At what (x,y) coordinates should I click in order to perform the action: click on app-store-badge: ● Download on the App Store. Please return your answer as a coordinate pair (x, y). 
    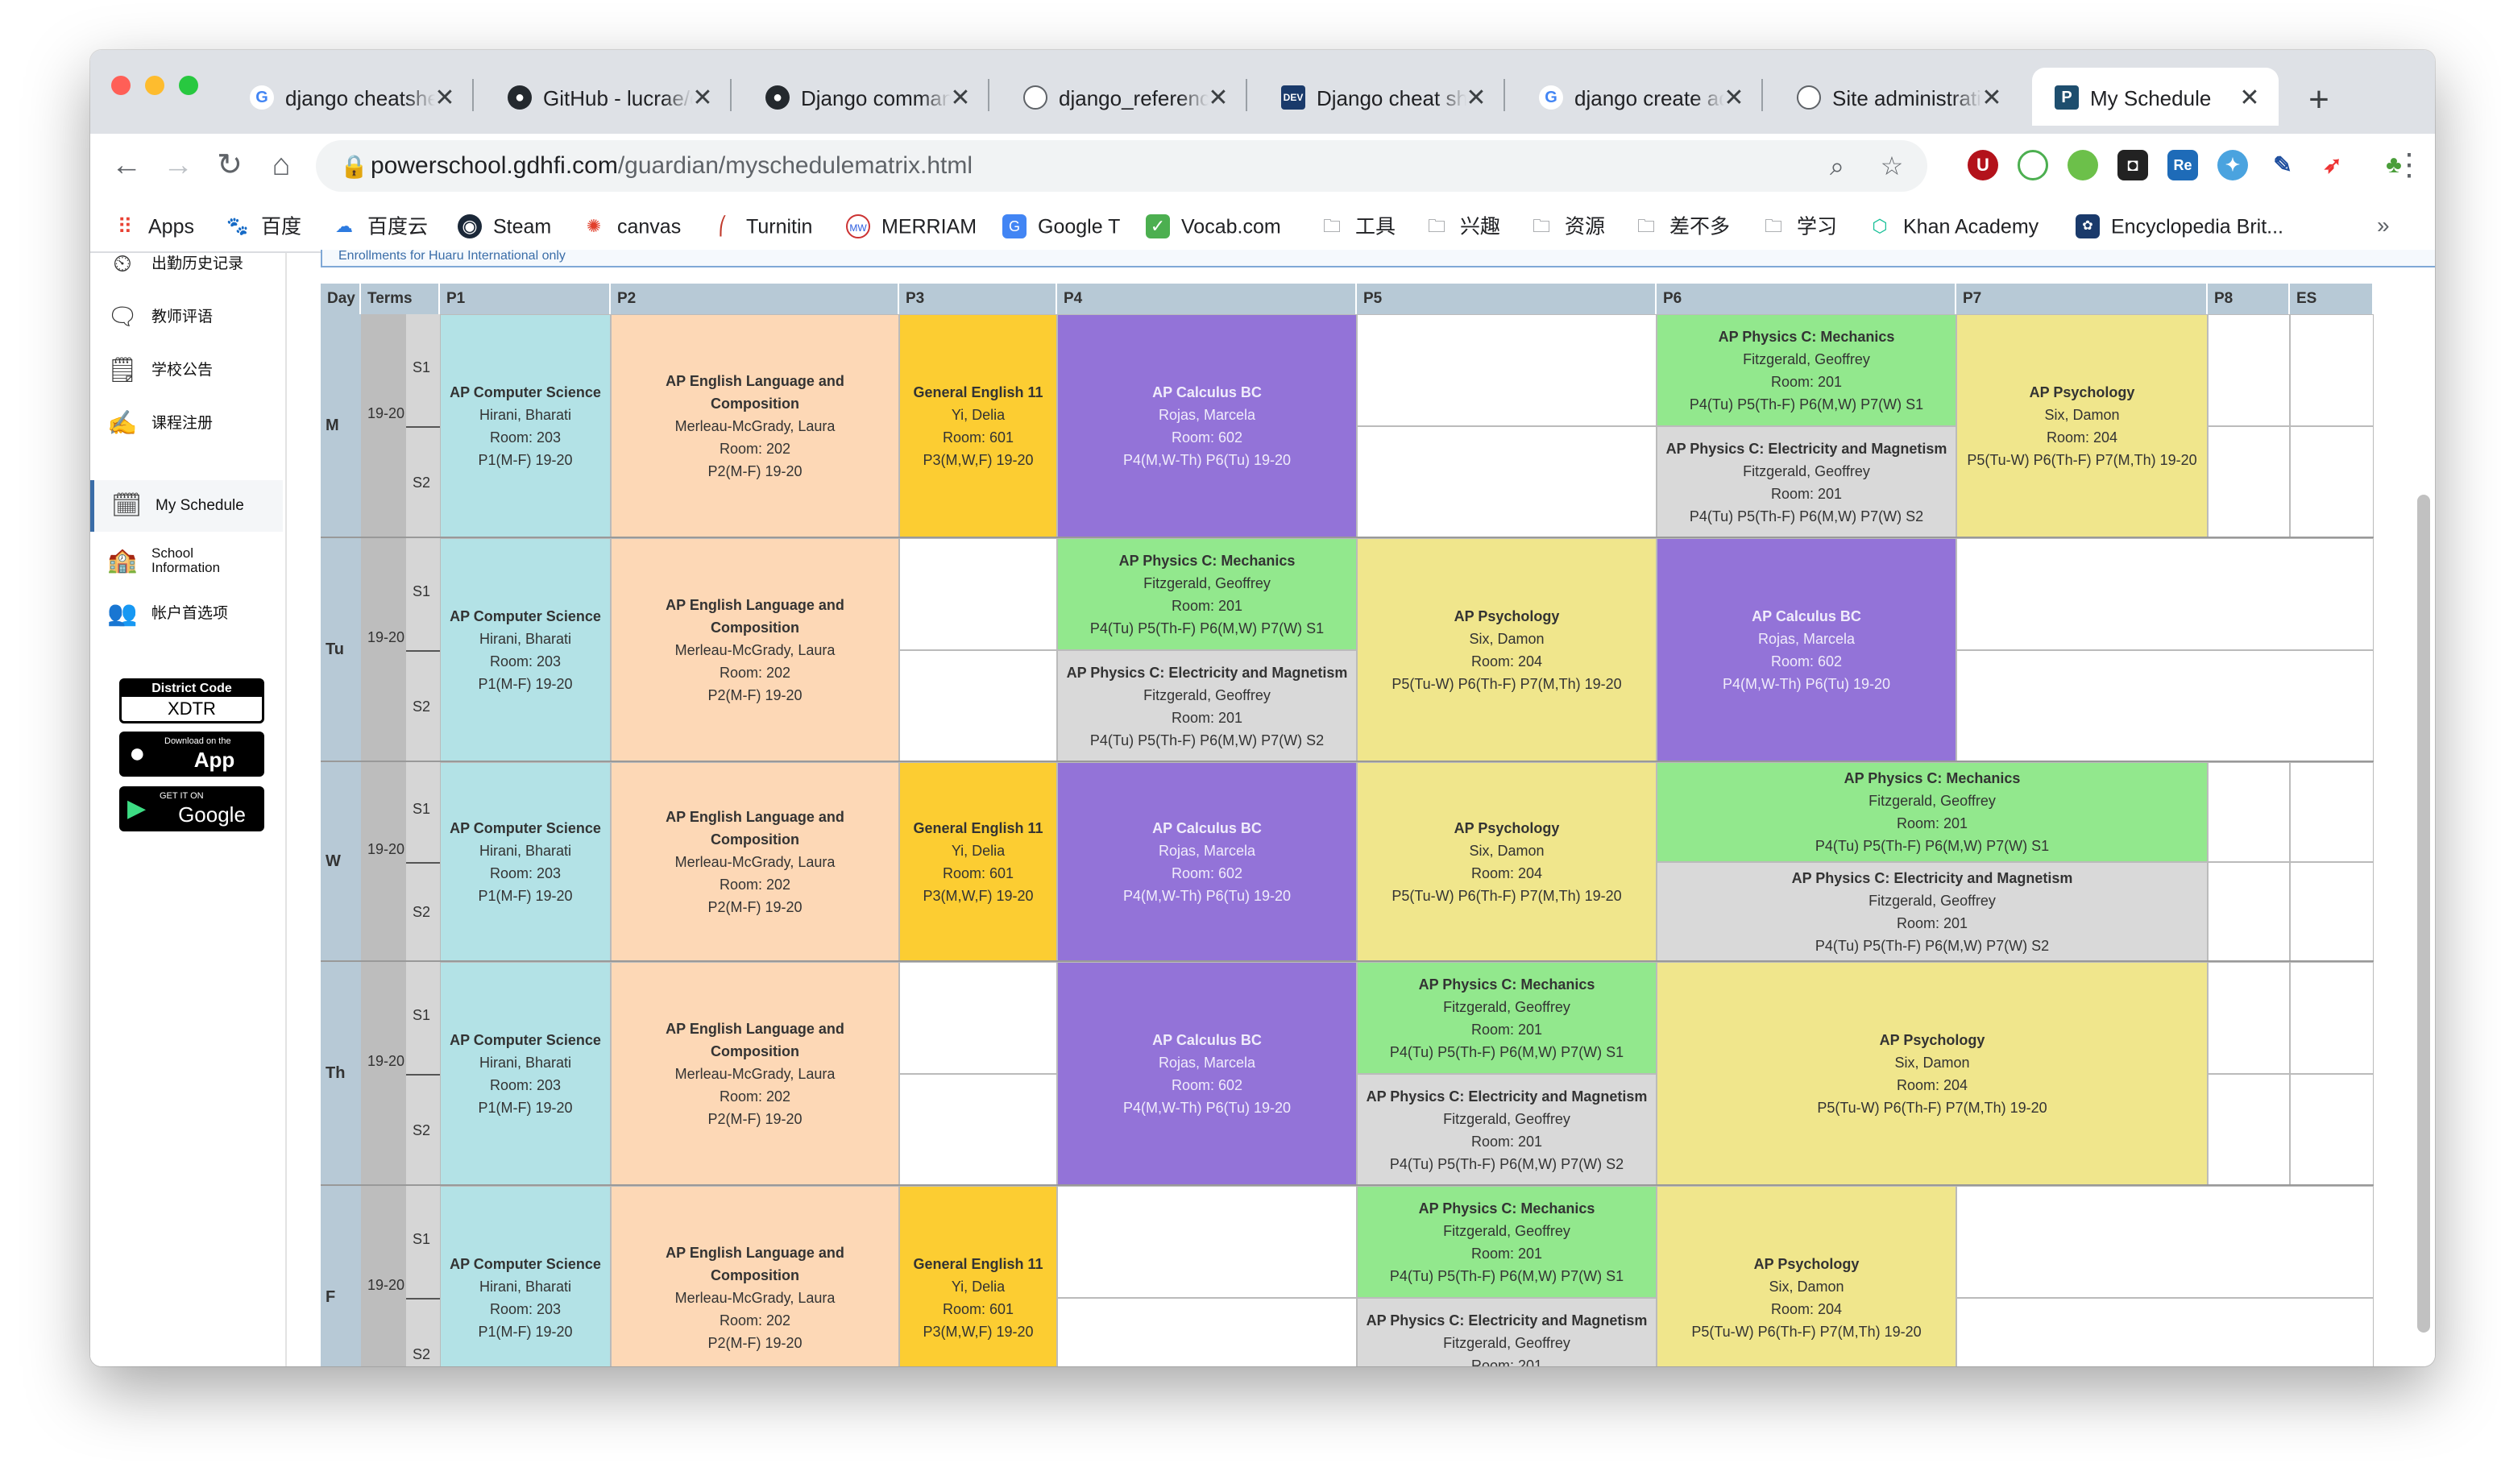
    Looking at the image, I should click on (191, 764).